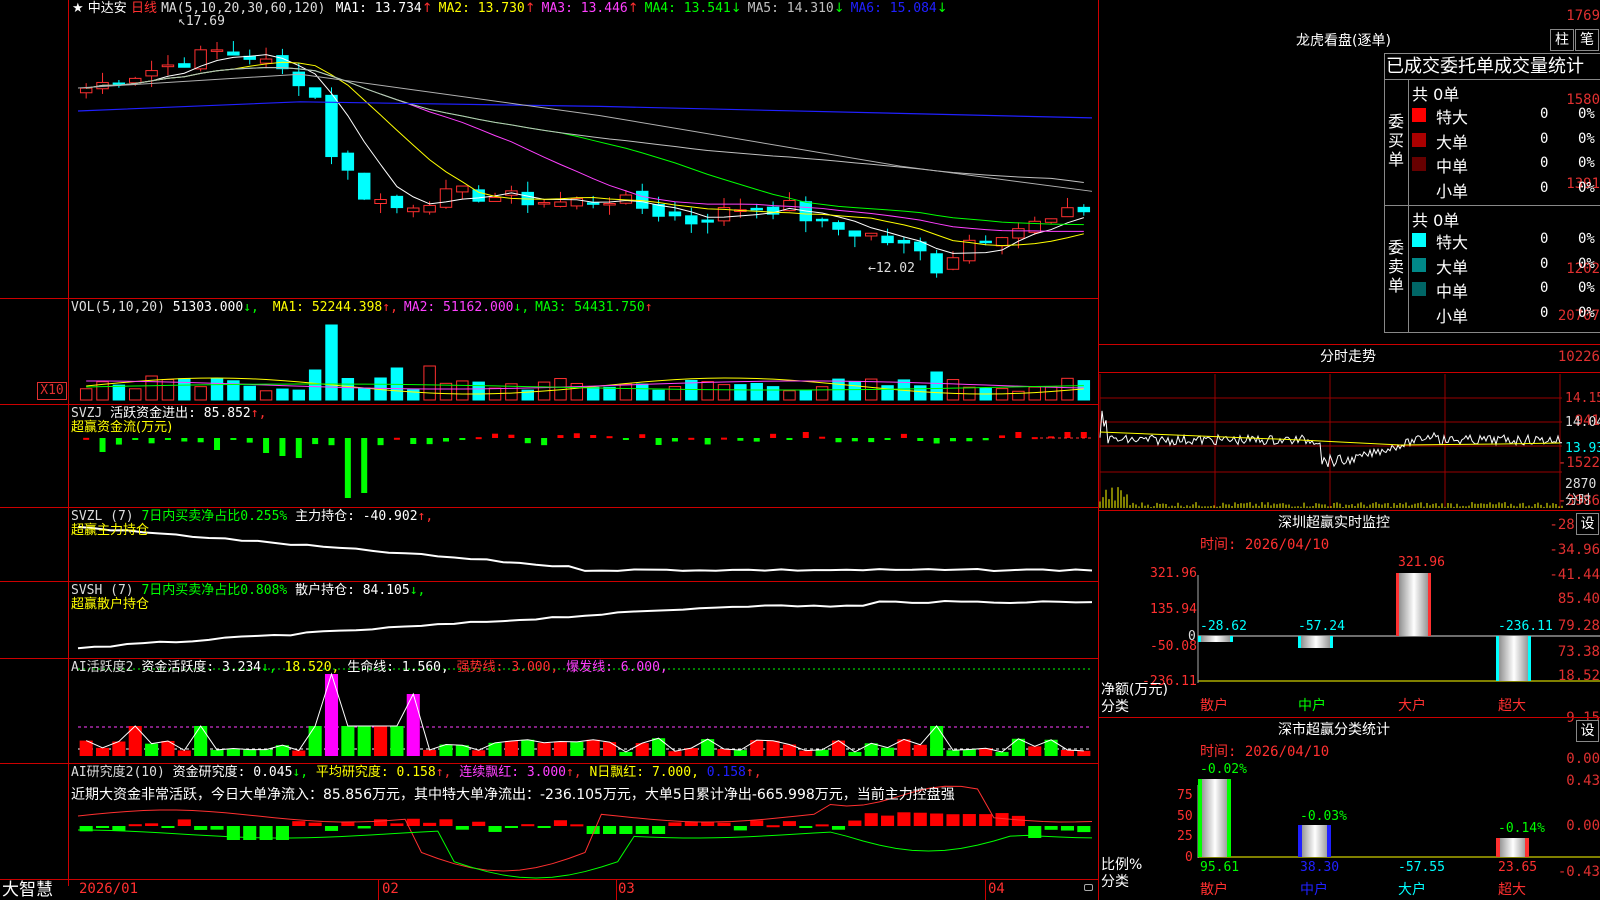 This screenshot has height=900, width=1600. Describe the element at coordinates (1396, 140) in the screenshot. I see `buy-orders-label: 委买单` at that location.